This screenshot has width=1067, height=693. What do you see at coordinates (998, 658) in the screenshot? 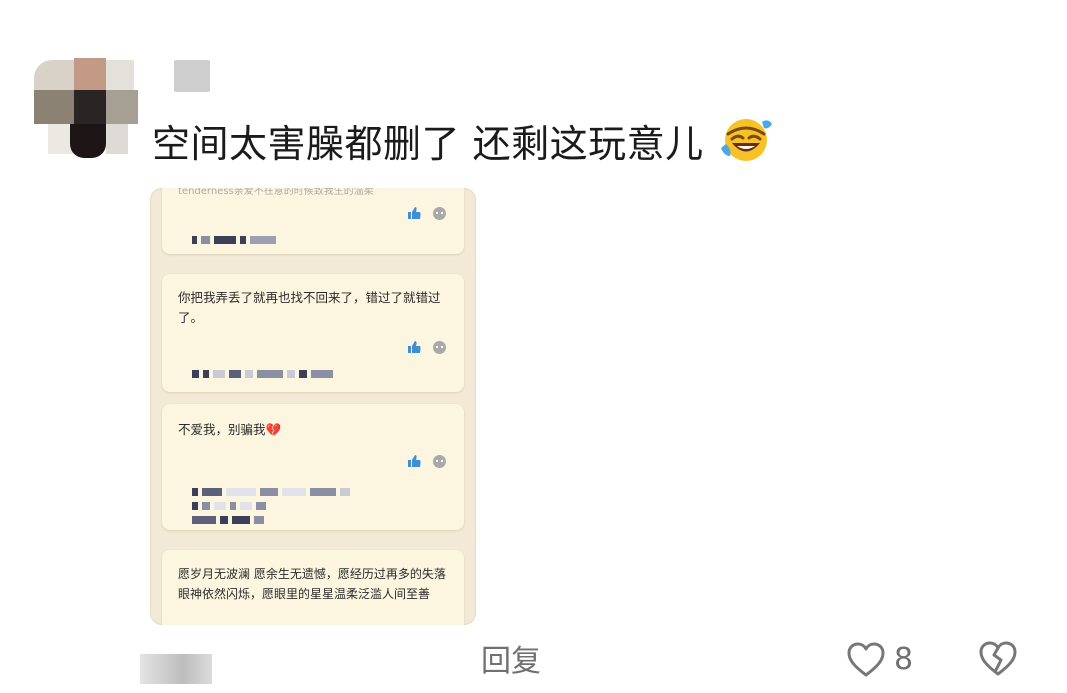
I see `broken-heart-icon` at bounding box center [998, 658].